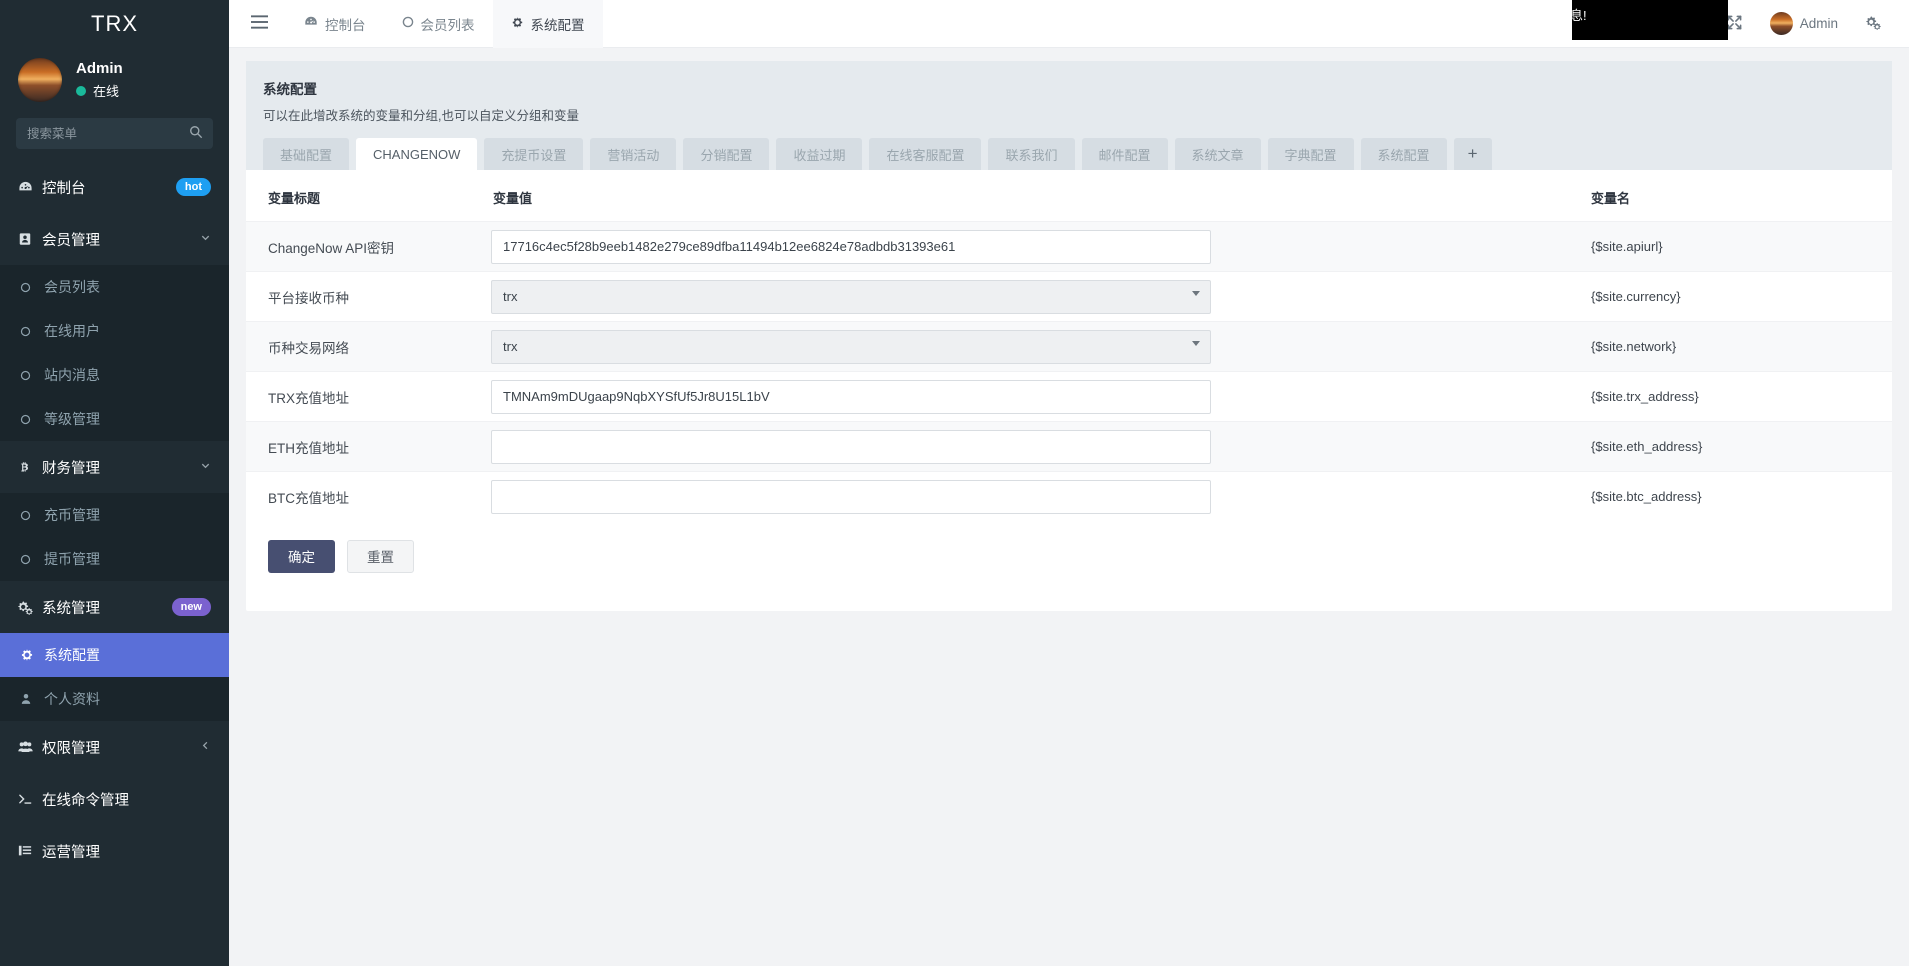 Image resolution: width=1909 pixels, height=966 pixels. I want to click on sidebar-item-label: 个人资料, so click(72, 699).